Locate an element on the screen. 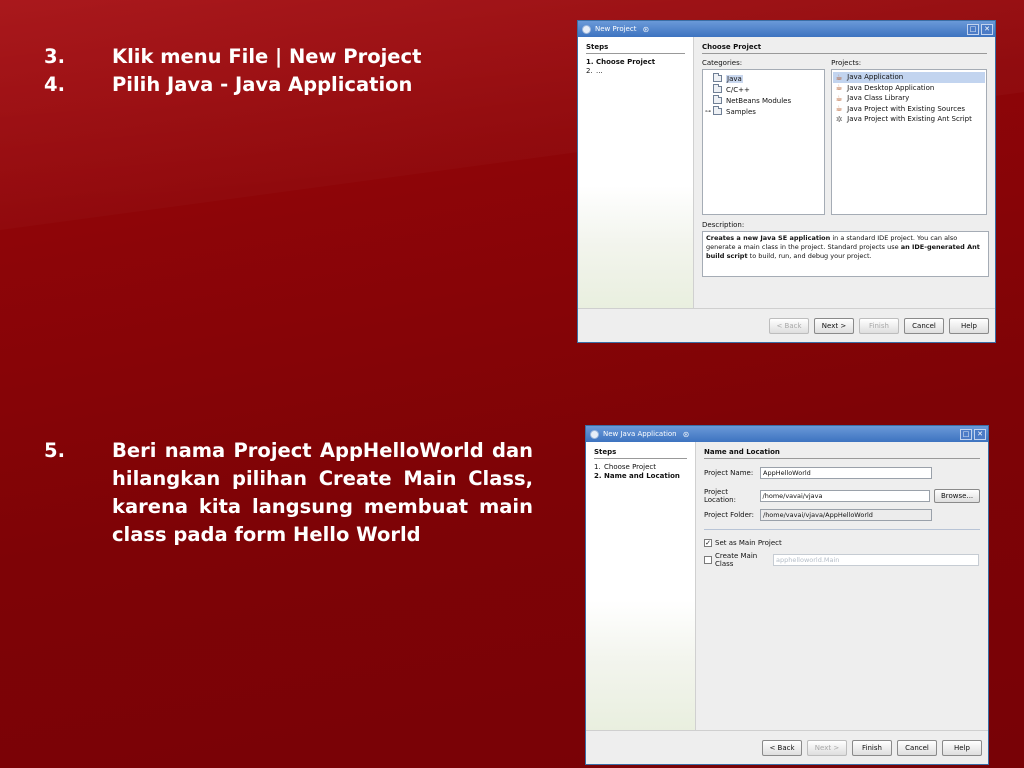  bullet-item-4: 4. Pilih Java - Java Application is located at coordinates (232, 85).